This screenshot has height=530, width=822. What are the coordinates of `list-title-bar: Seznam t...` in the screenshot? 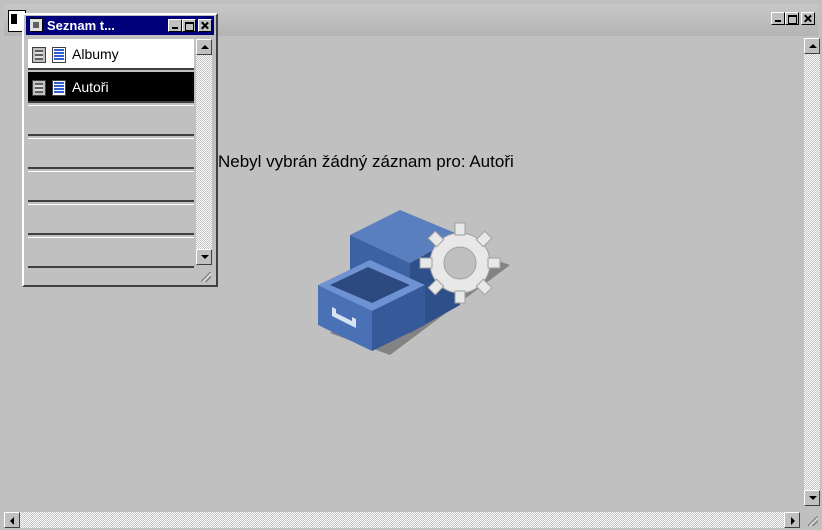 It's located at (120, 25).